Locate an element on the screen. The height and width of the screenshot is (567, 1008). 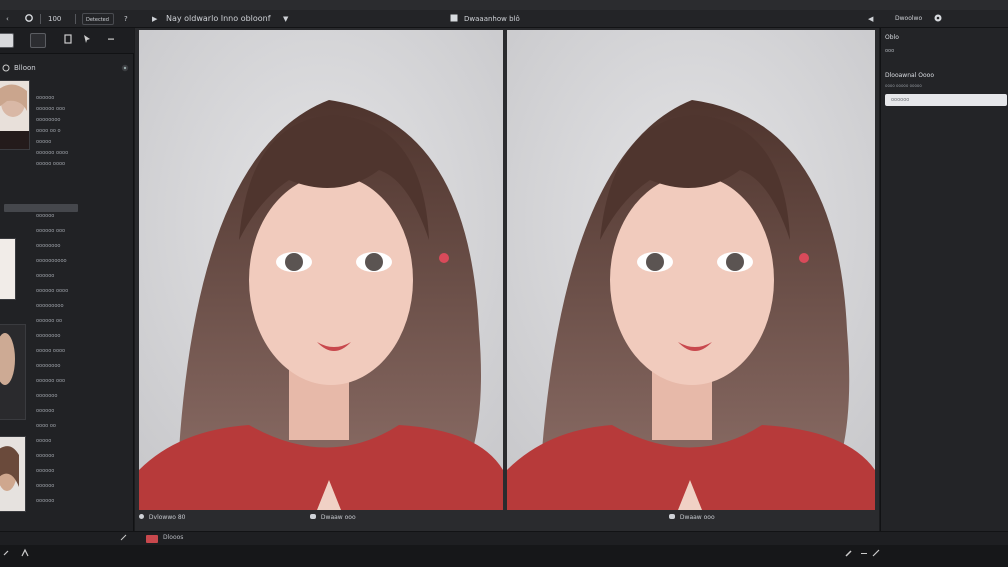
camera-icon is located at coordinates (29, 19).